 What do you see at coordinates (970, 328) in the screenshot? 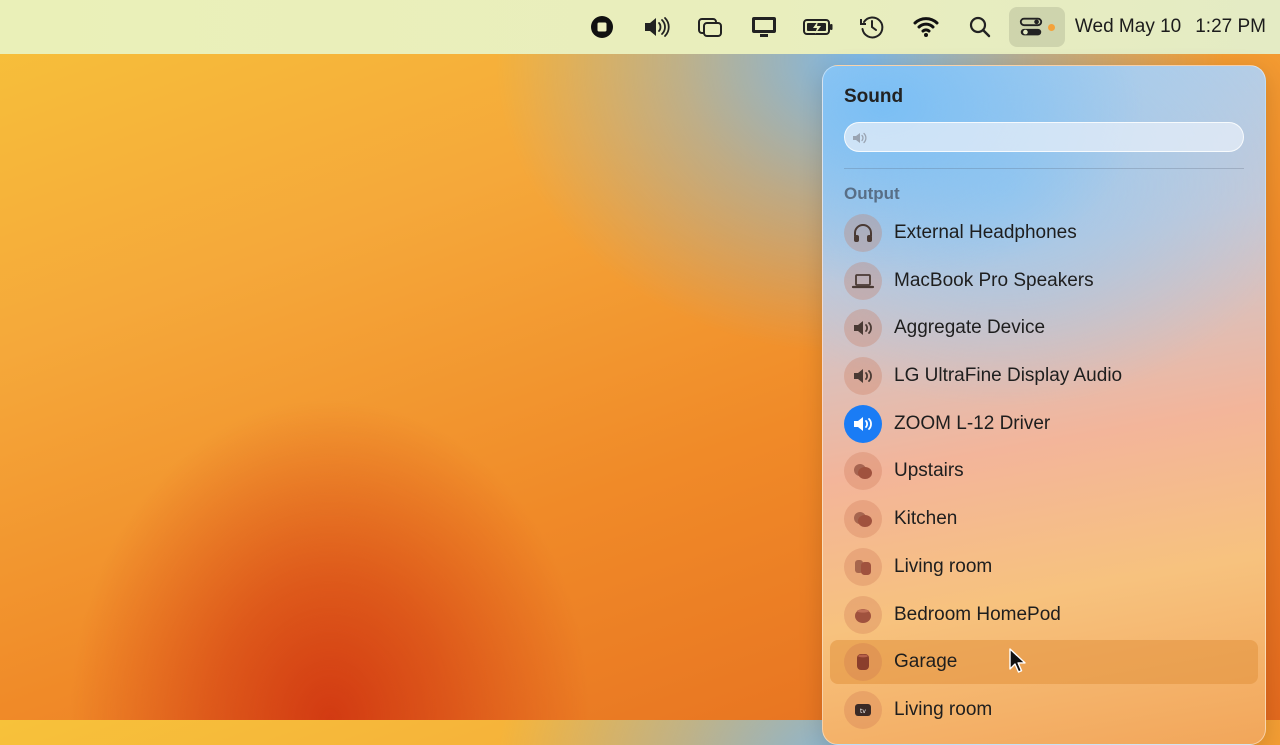
I see `device-label: Aggregate Device` at bounding box center [970, 328].